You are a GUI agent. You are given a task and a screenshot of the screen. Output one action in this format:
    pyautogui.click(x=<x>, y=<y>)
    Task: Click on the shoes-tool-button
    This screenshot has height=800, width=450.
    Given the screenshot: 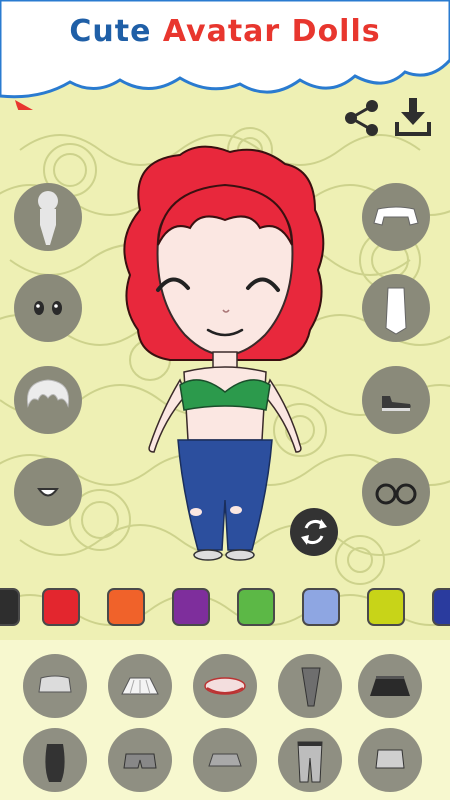 What is the action you would take?
    pyautogui.click(x=396, y=400)
    